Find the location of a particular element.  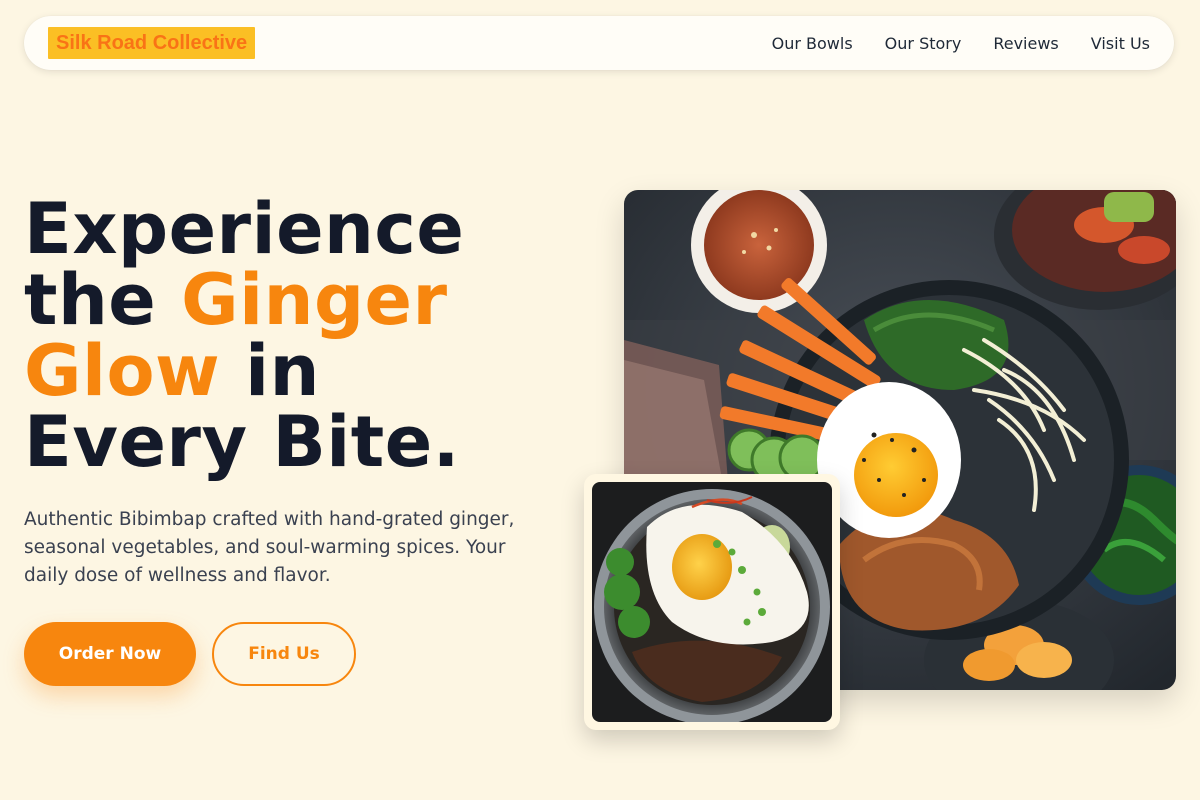

nav-link-our-bowls: Our Bowls is located at coordinates (812, 43).